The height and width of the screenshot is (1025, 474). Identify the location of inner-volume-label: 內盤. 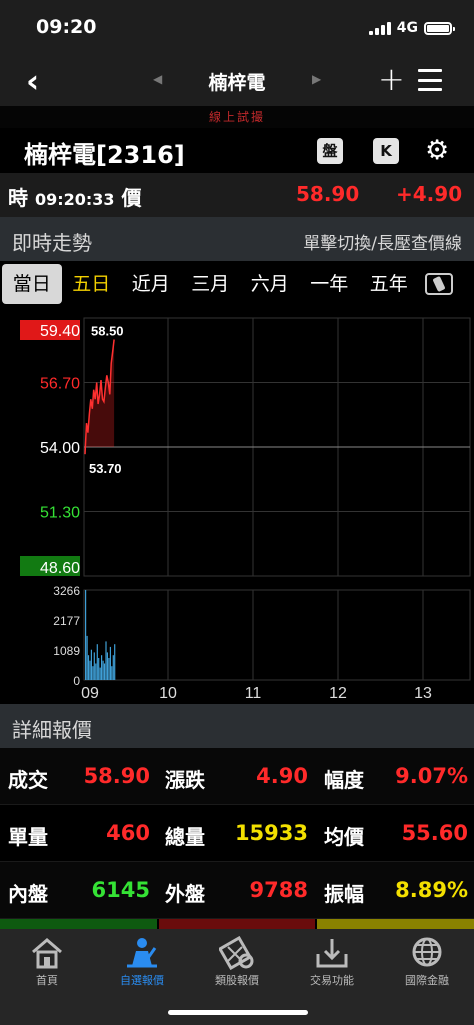
(28, 894).